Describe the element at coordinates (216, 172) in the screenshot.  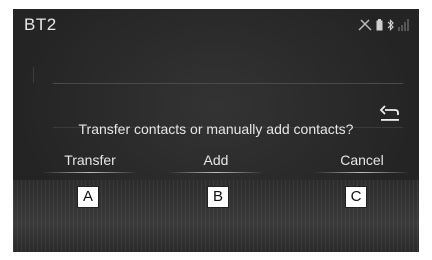
I see `add-button-underline` at that location.